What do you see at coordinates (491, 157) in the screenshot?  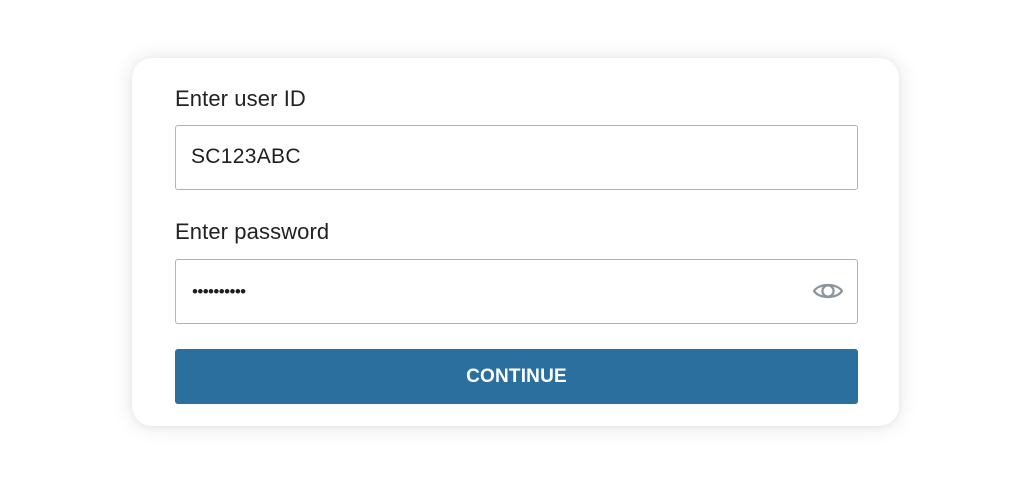 I see `user-id-input` at bounding box center [491, 157].